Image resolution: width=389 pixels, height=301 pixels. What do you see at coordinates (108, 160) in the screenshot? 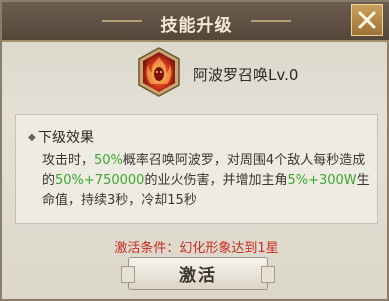
I see `effect-value-highlight: 50%` at bounding box center [108, 160].